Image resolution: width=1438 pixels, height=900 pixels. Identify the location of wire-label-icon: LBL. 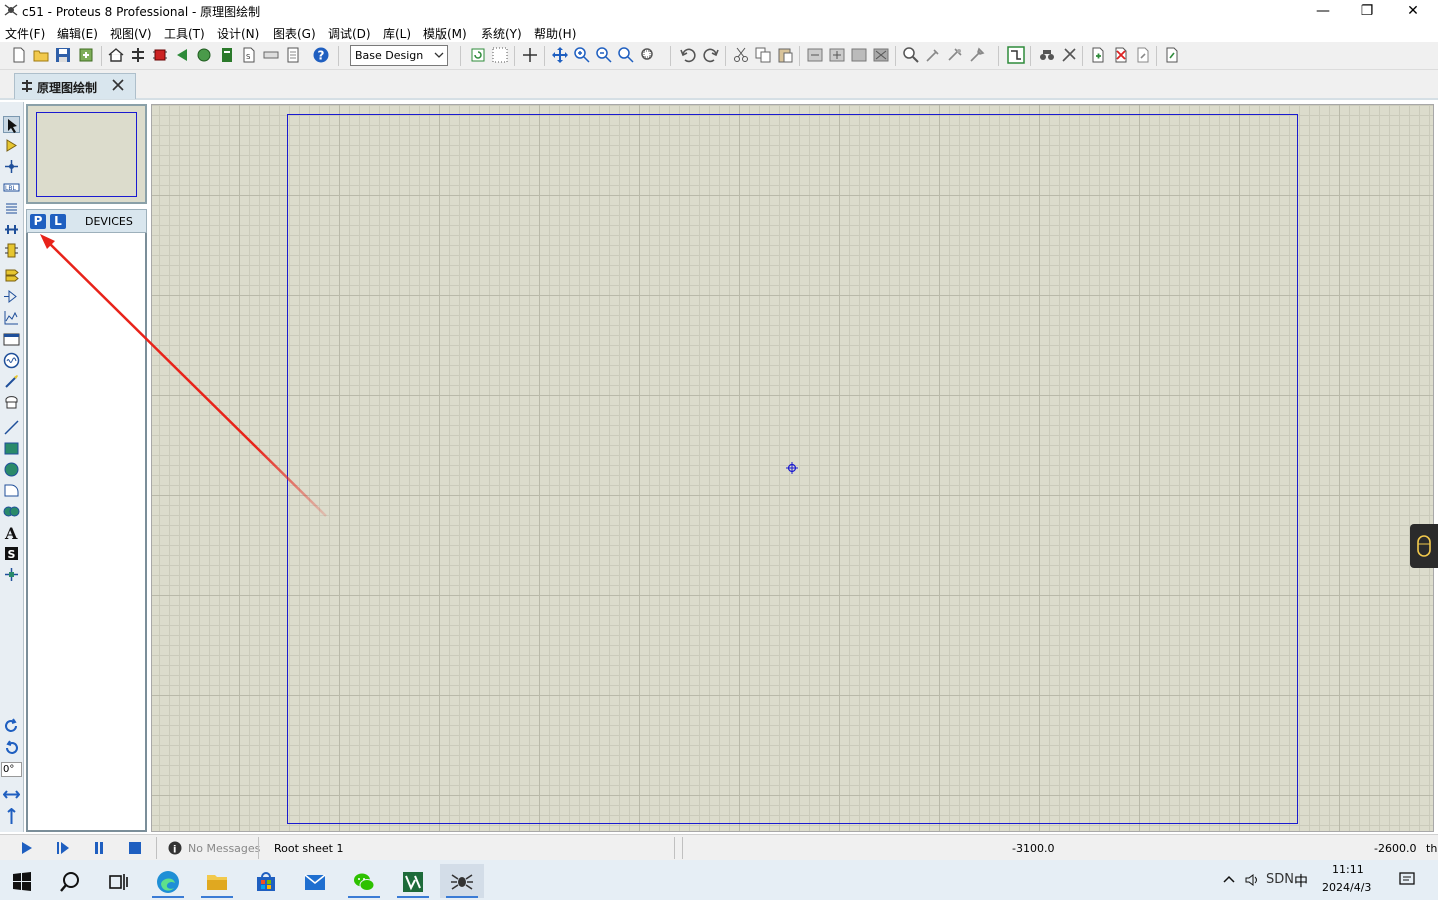
(11, 187).